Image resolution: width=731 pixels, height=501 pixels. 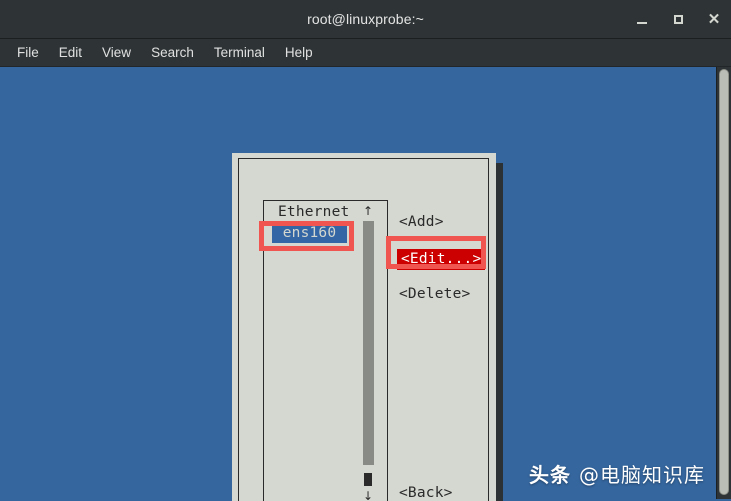 What do you see at coordinates (714, 20) in the screenshot?
I see `close-icon: ✕` at bounding box center [714, 20].